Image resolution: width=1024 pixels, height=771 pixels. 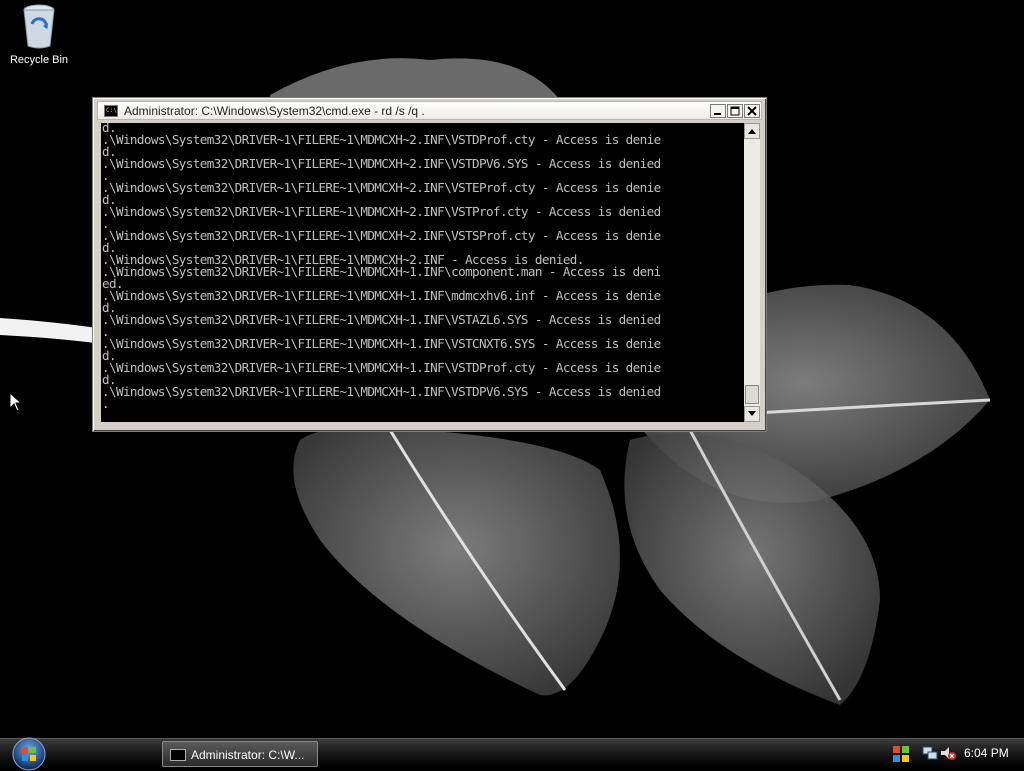 I want to click on vertical-scrollbar, so click(x=752, y=272).